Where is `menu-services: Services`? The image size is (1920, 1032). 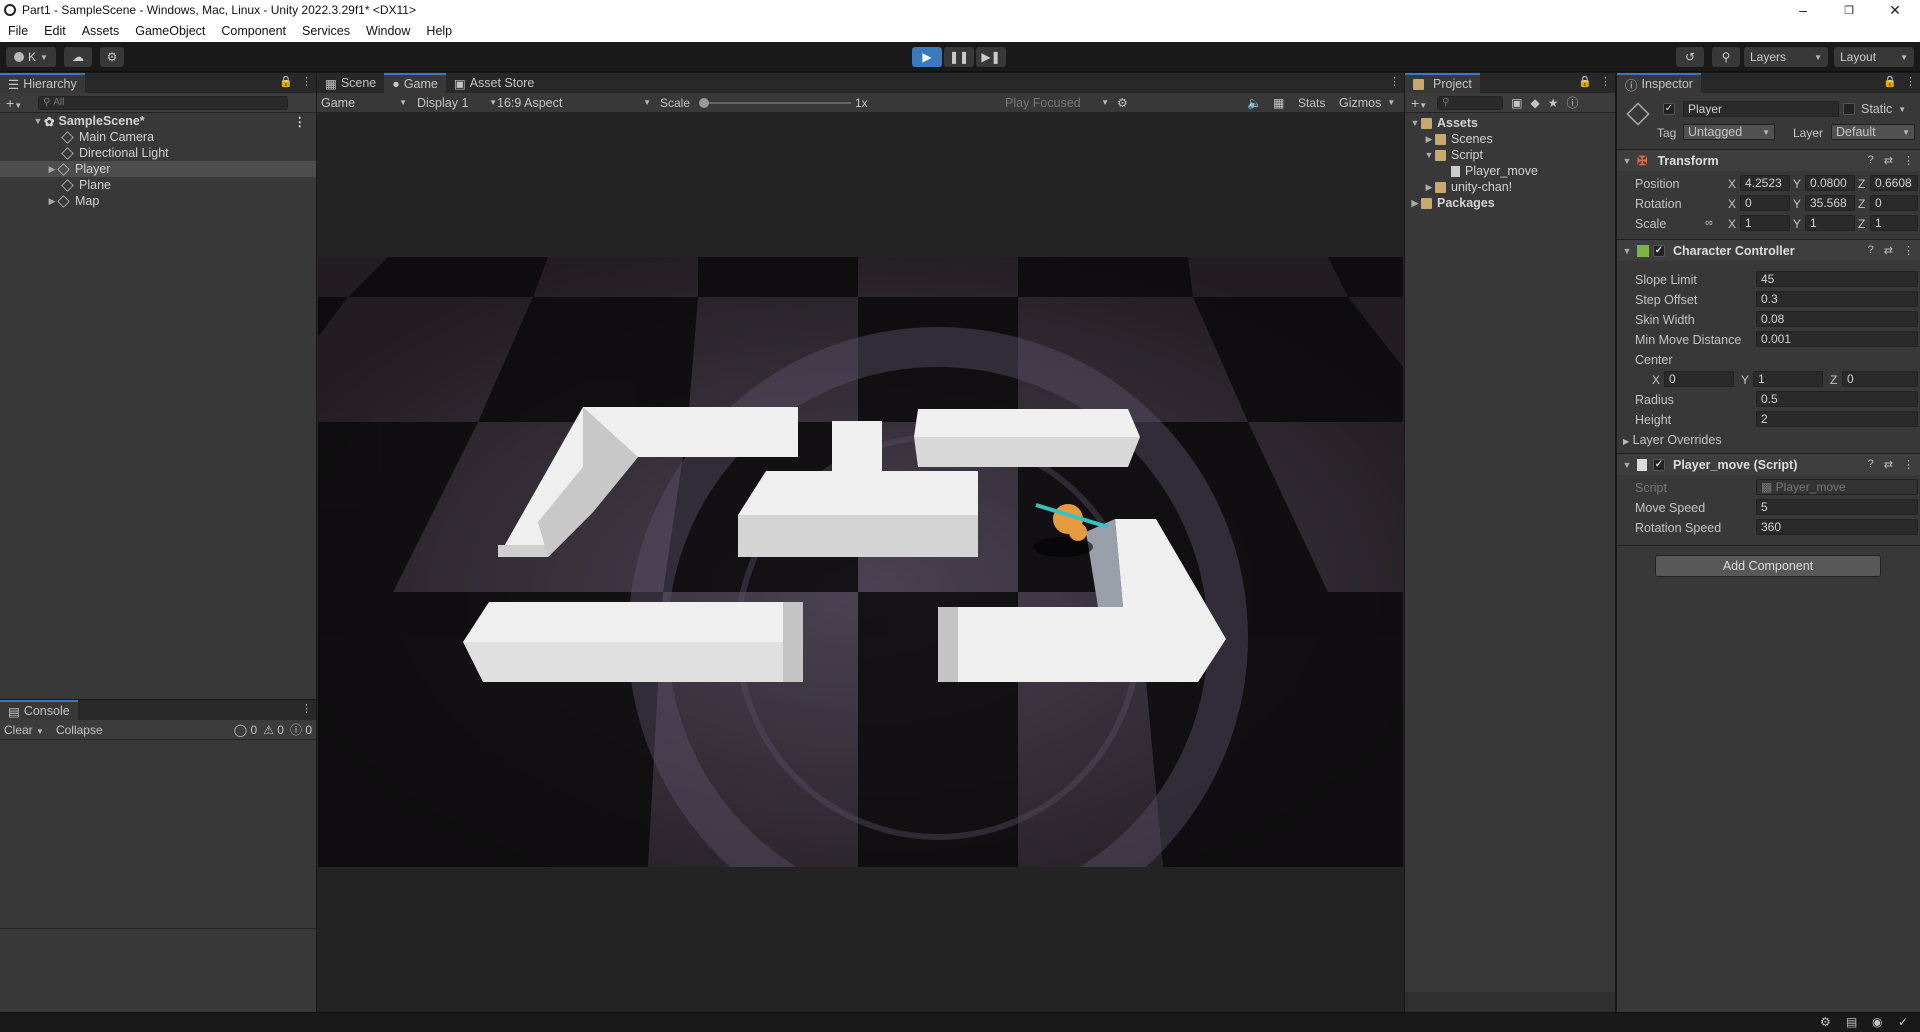
menu-services: Services is located at coordinates (326, 31).